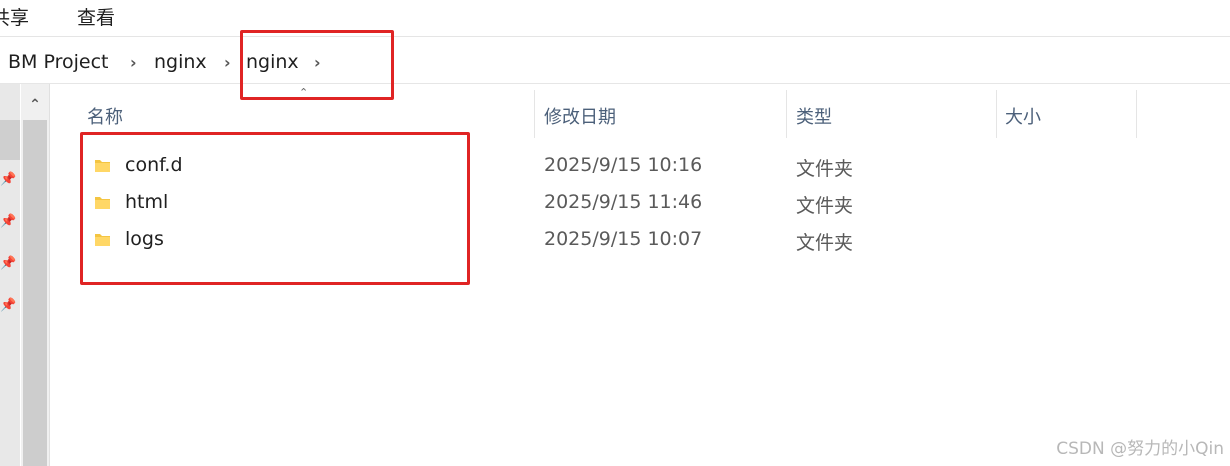 This screenshot has height=466, width=1230. I want to click on breadcrumb-item-bm-project: BM Project, so click(58, 62).